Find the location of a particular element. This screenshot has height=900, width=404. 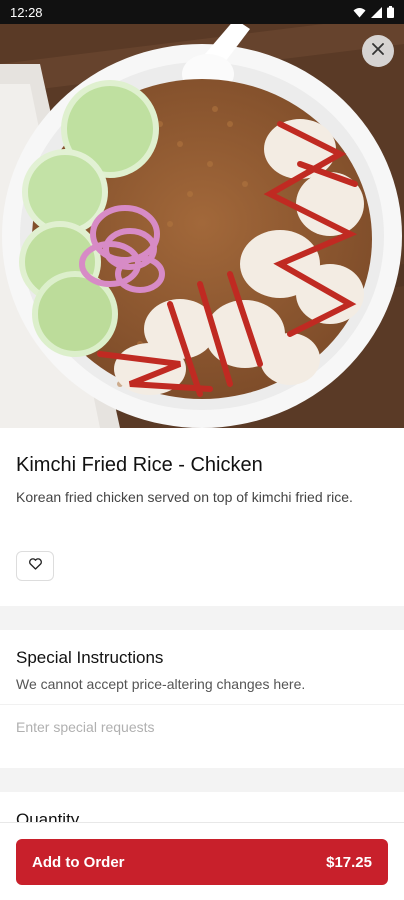

heart-icon is located at coordinates (35, 566).